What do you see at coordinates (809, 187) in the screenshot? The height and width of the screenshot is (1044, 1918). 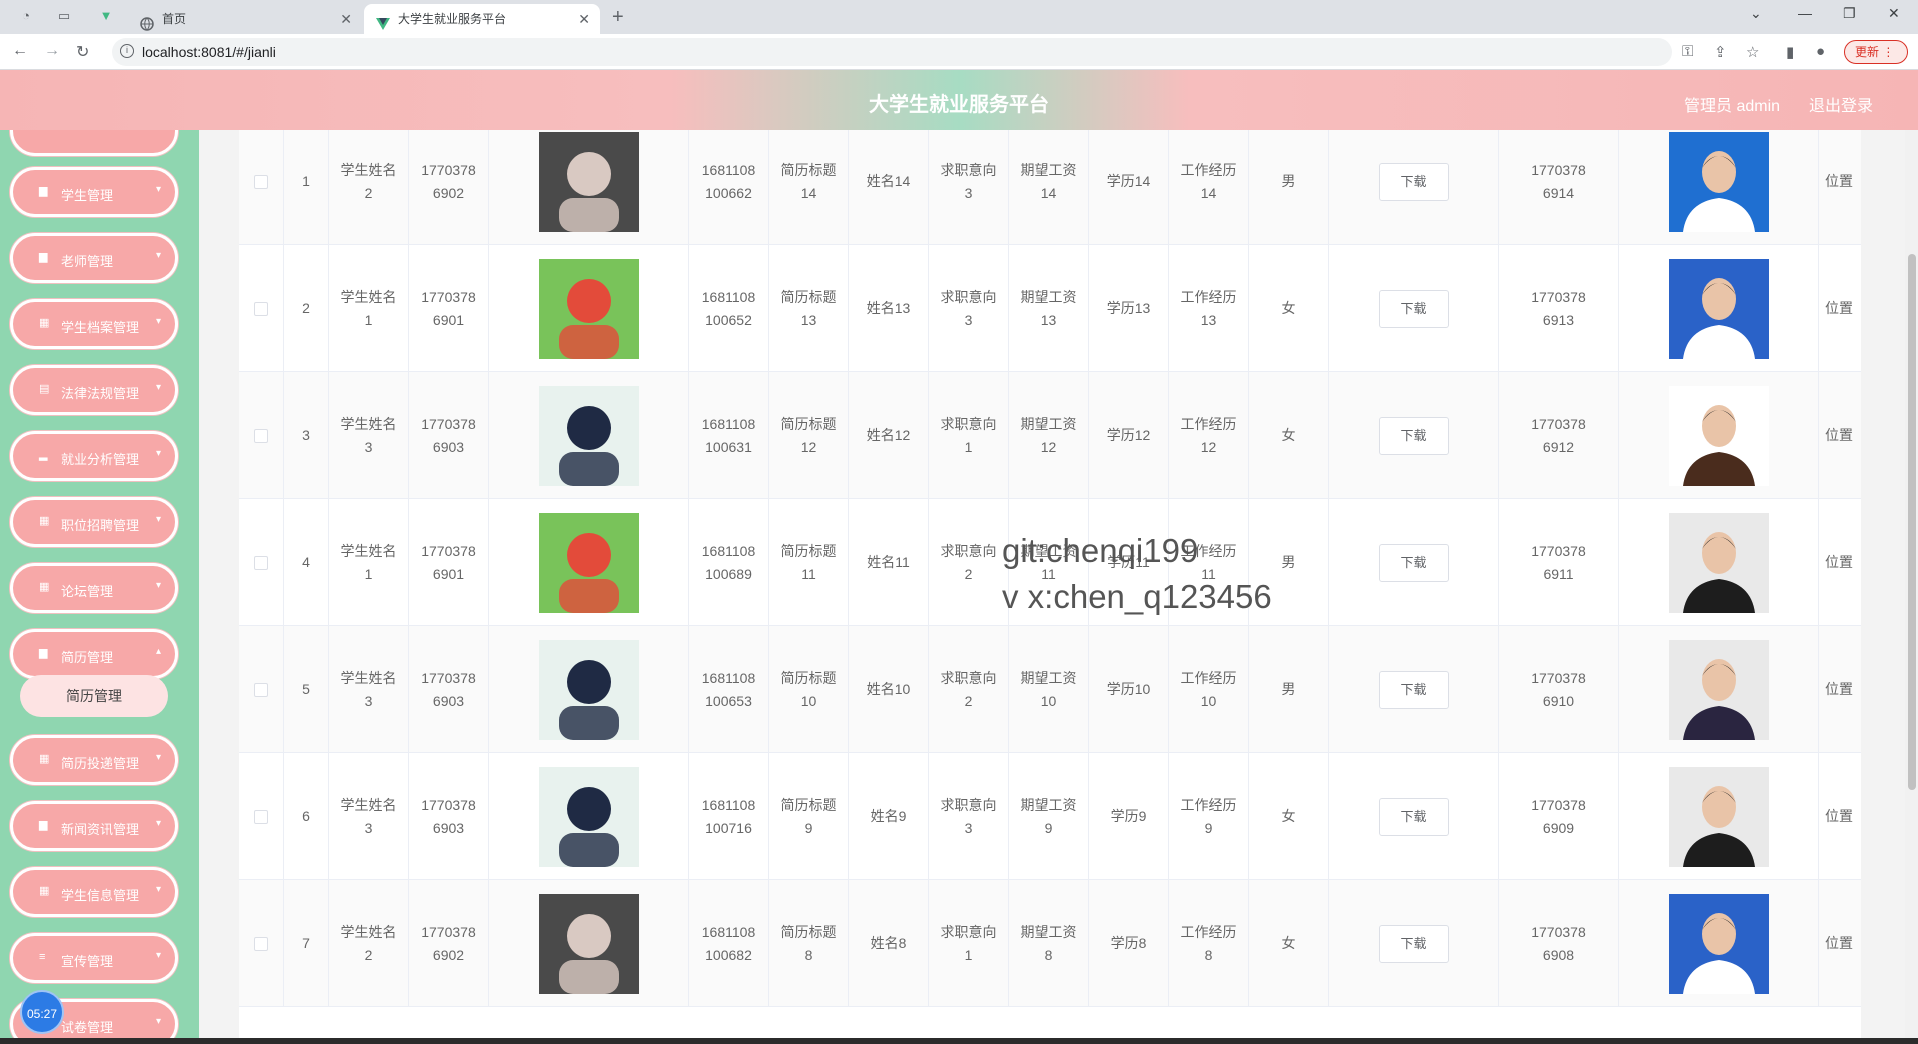 I see `cell-resume-title: 简历标题 14` at bounding box center [809, 187].